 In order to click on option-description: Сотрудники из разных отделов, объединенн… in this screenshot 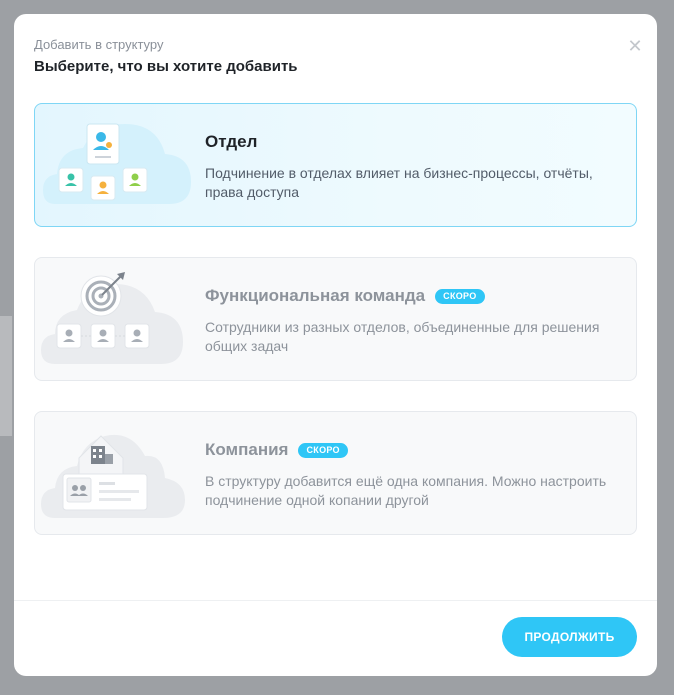, I will do `click(402, 336)`.